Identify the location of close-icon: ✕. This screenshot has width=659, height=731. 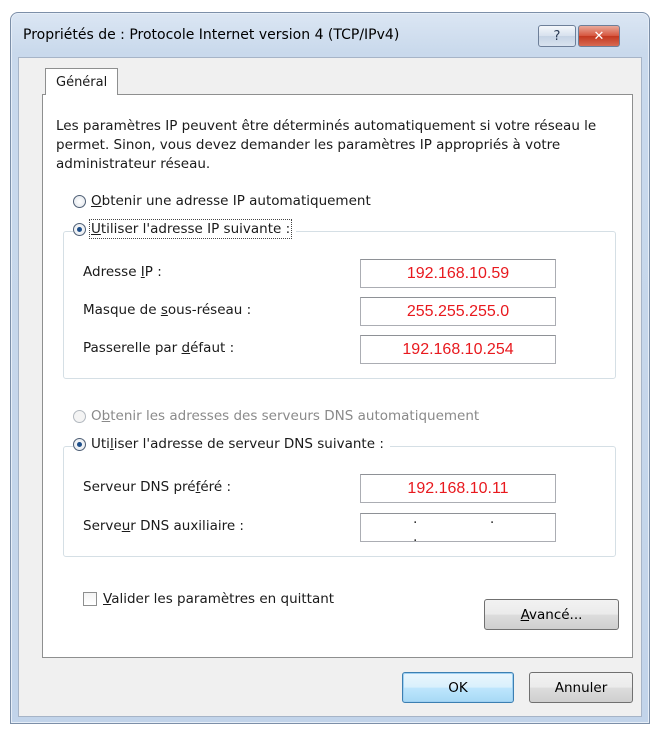
(599, 36).